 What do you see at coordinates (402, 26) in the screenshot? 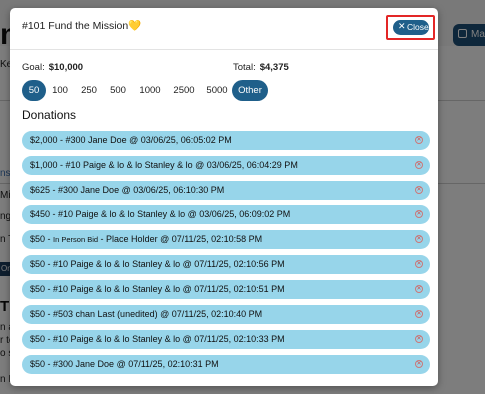
I see `close-icon: ✕` at bounding box center [402, 26].